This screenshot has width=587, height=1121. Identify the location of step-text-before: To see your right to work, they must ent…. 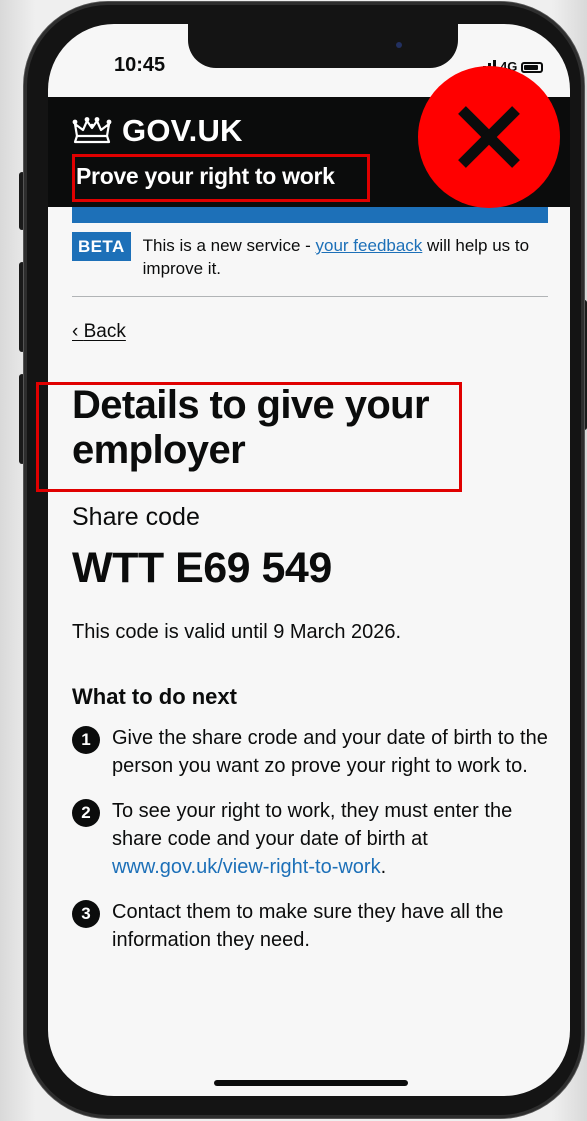
(312, 825).